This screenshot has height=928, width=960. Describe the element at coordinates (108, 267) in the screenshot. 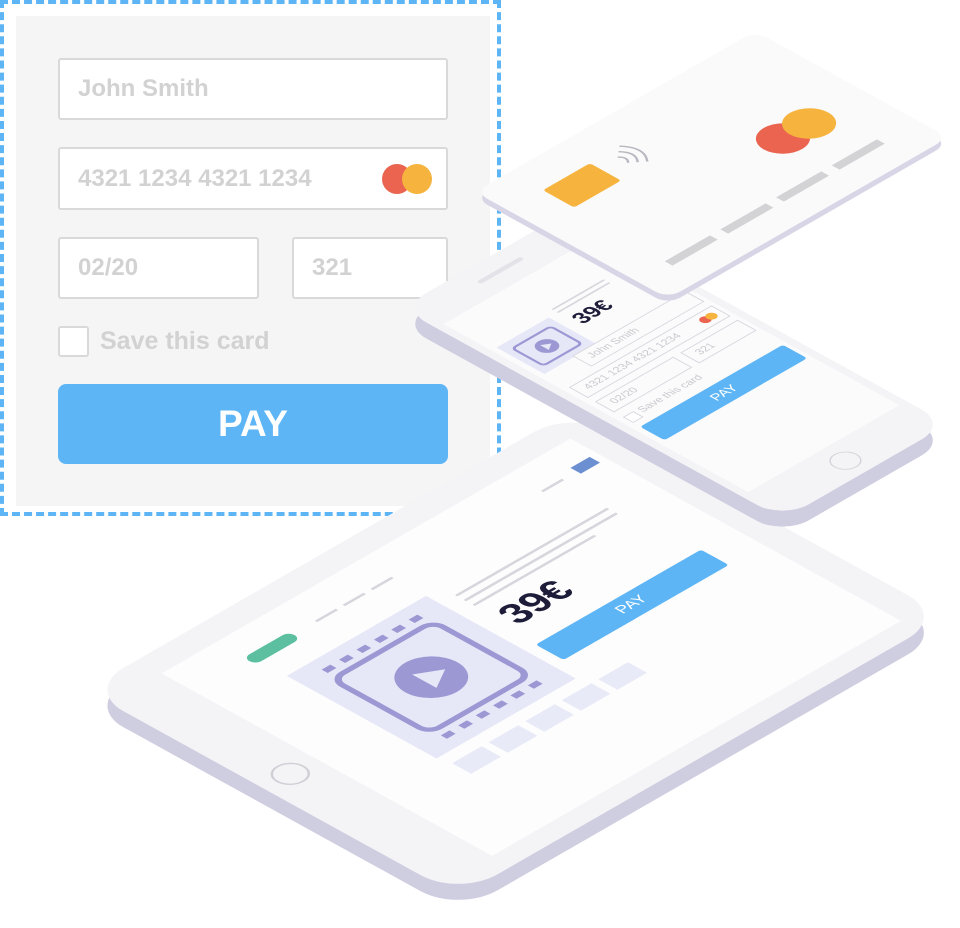

I see `expiry-value: 02/20` at that location.